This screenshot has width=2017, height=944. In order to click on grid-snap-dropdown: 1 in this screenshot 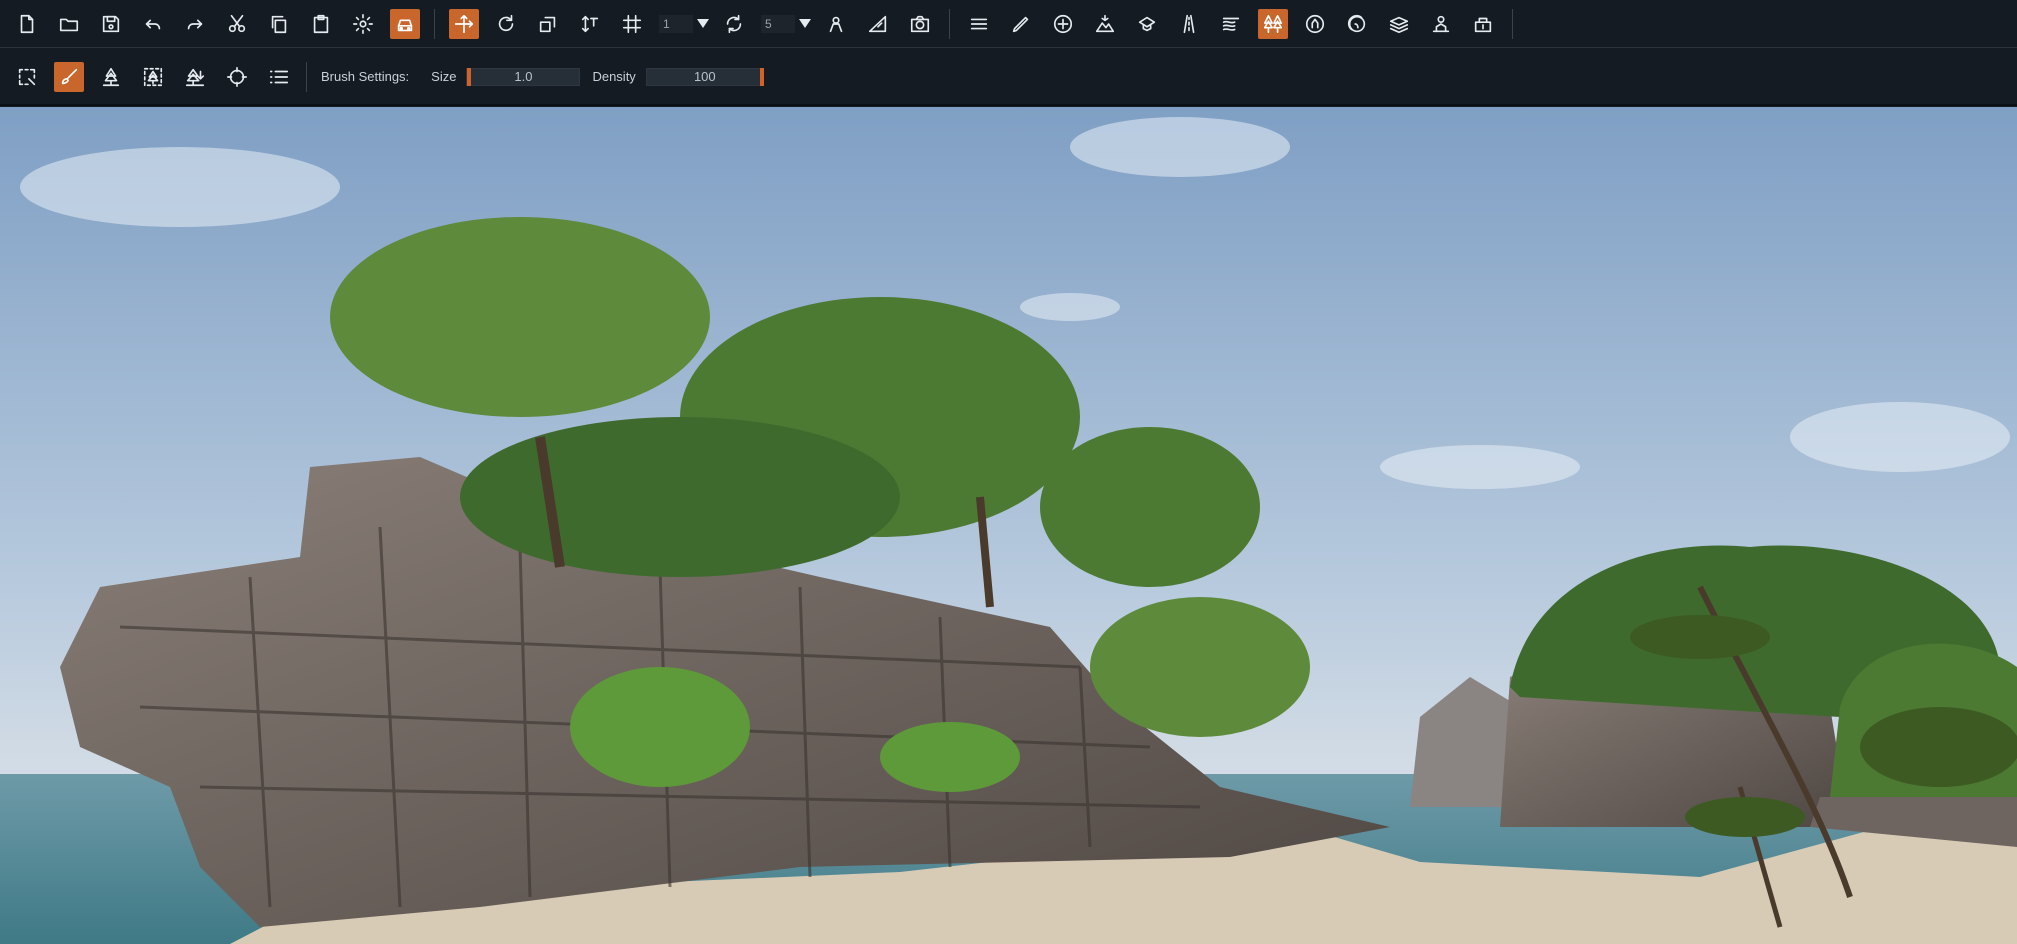, I will do `click(684, 24)`.